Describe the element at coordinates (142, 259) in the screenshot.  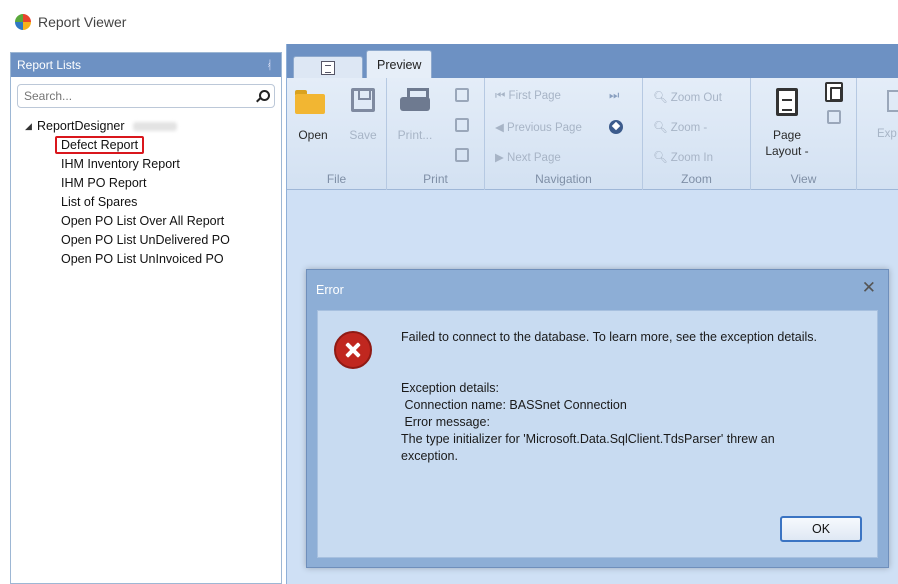
I see `tree-item-label: Open PO List UnInvoiced PO` at that location.